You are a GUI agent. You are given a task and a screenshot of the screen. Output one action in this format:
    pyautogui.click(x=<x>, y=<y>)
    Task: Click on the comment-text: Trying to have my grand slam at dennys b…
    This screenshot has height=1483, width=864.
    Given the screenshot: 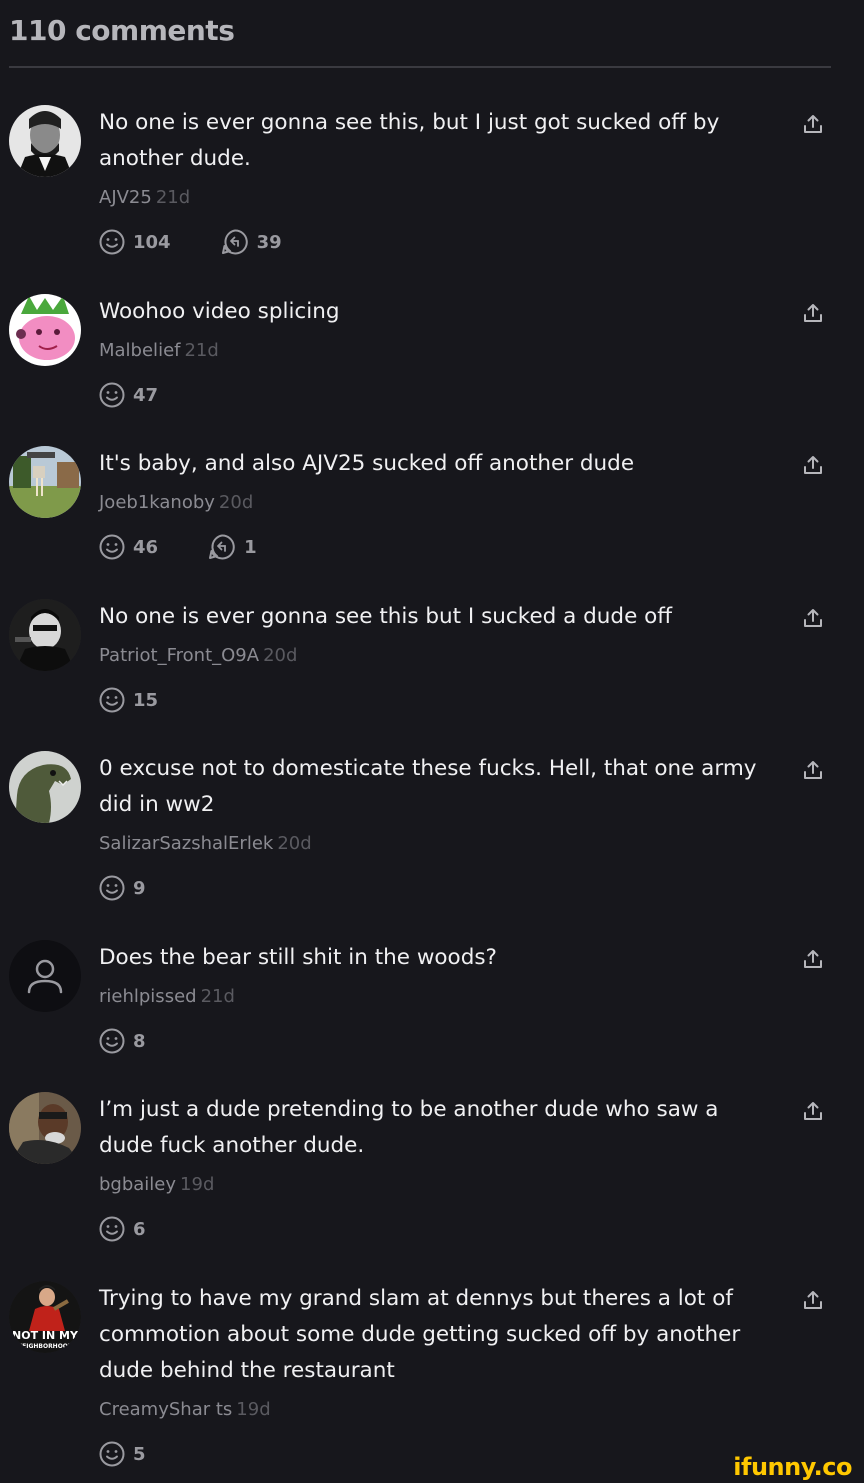 What is the action you would take?
    pyautogui.click(x=420, y=1334)
    